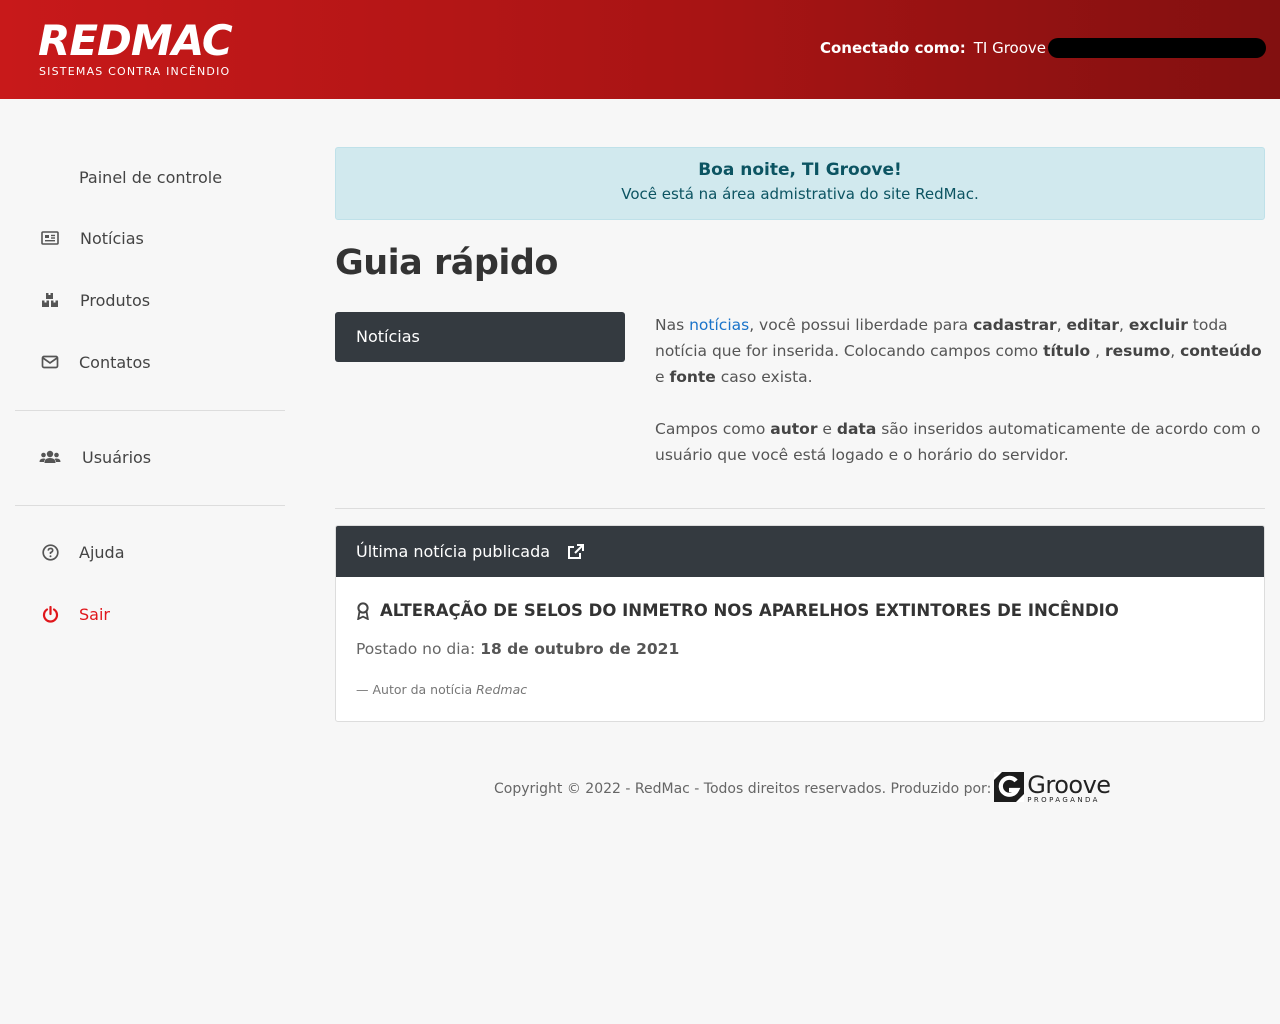  I want to click on users-icon, so click(50, 457).